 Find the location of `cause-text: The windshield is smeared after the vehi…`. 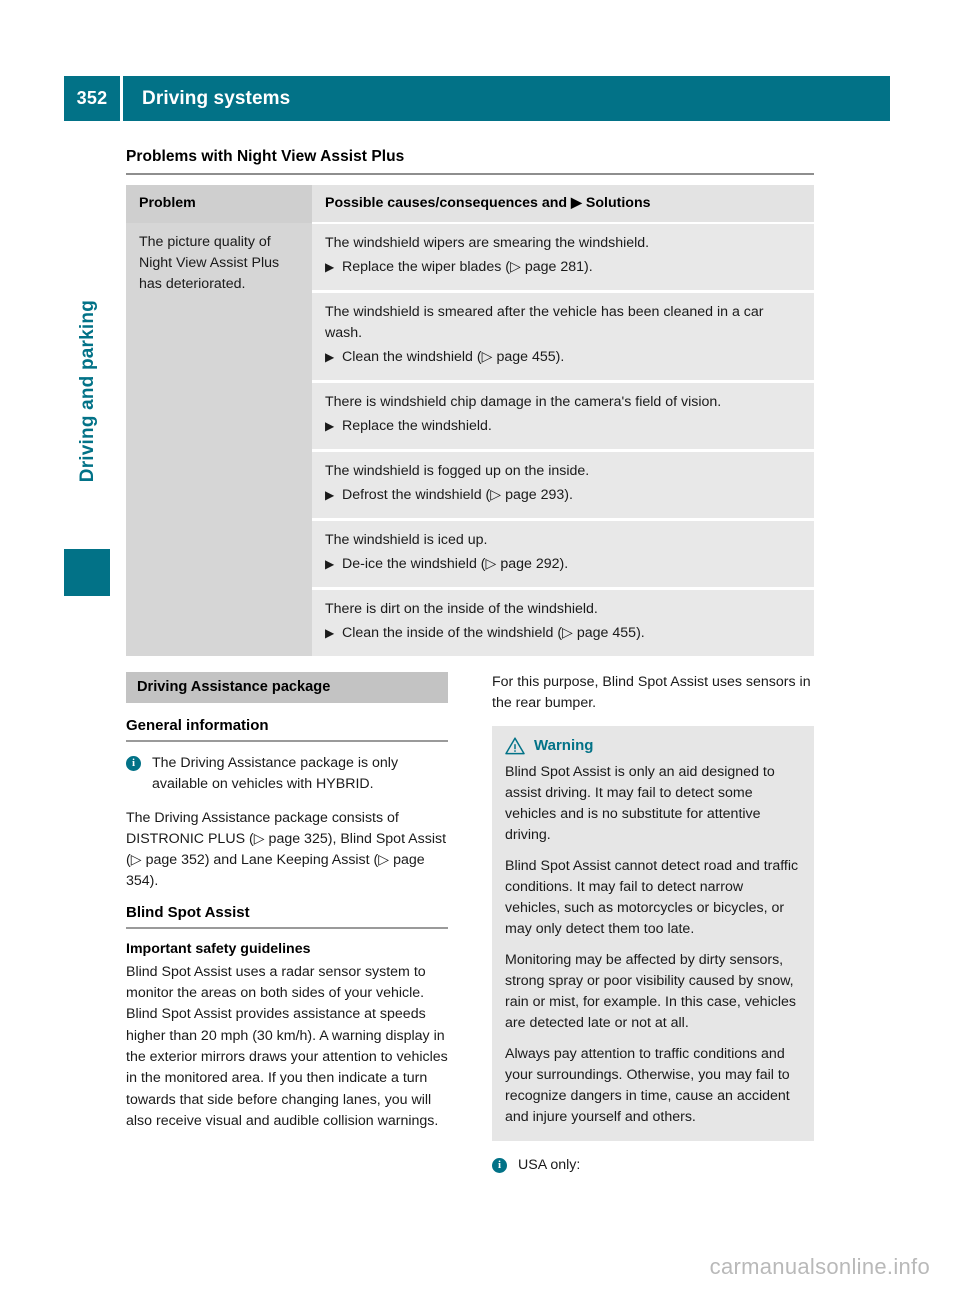

cause-text: The windshield is smeared after the vehi… is located at coordinates (544, 323).